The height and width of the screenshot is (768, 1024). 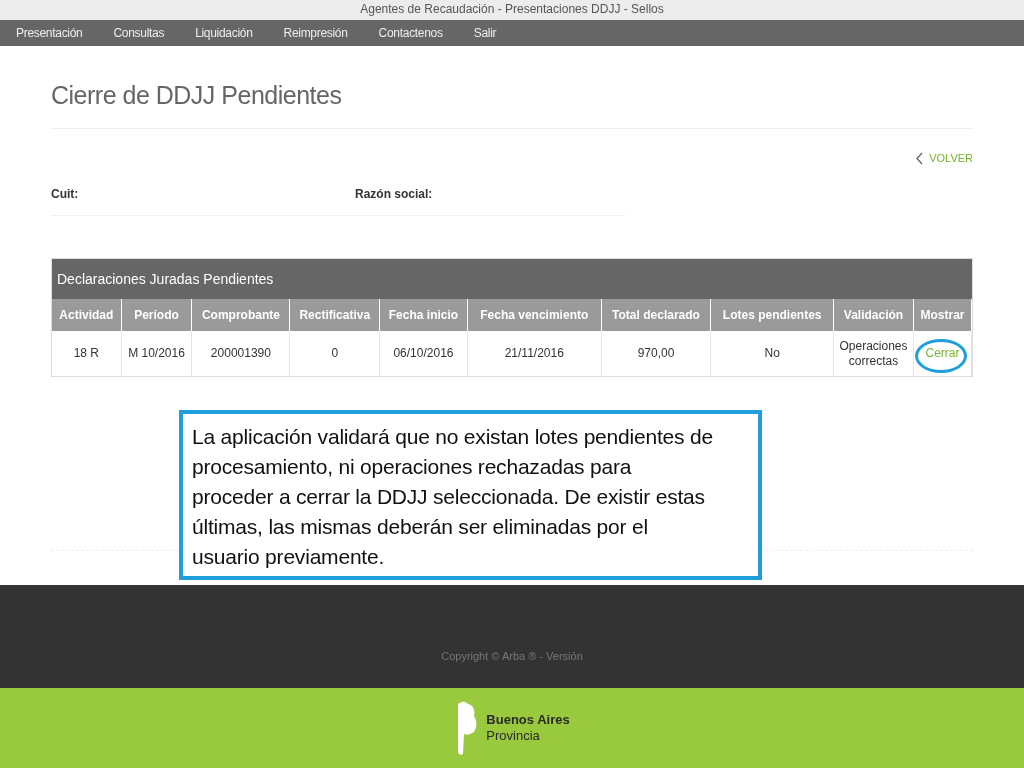 What do you see at coordinates (335, 315) in the screenshot?
I see `column-header: Rectificativa` at bounding box center [335, 315].